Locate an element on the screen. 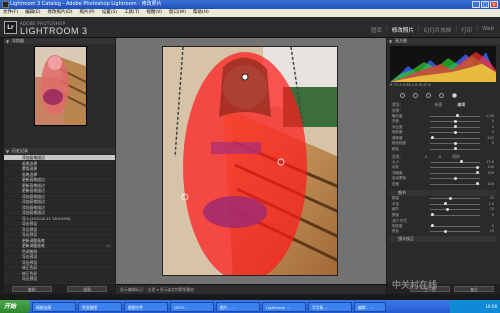 Image resolution: width=500 pixels, height=313 pixels. brush-a-option: A is located at coordinates (426, 156).